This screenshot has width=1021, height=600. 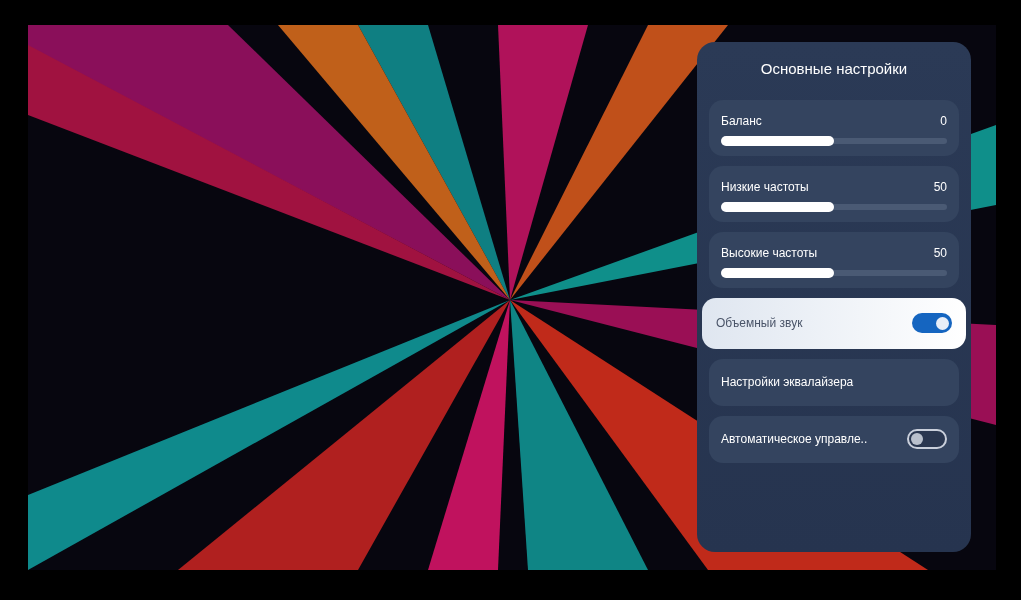 I want to click on toggle-row: Автоматическое управле.., so click(x=834, y=439).